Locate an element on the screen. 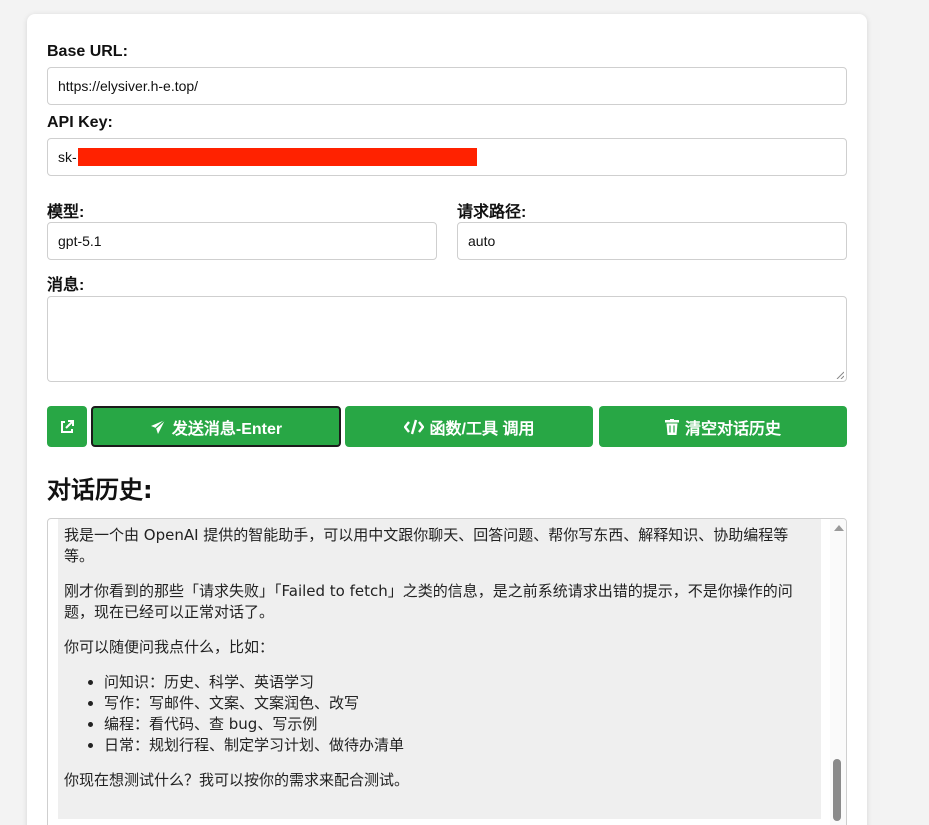 The width and height of the screenshot is (929, 825). external-link-icon is located at coordinates (67, 426).